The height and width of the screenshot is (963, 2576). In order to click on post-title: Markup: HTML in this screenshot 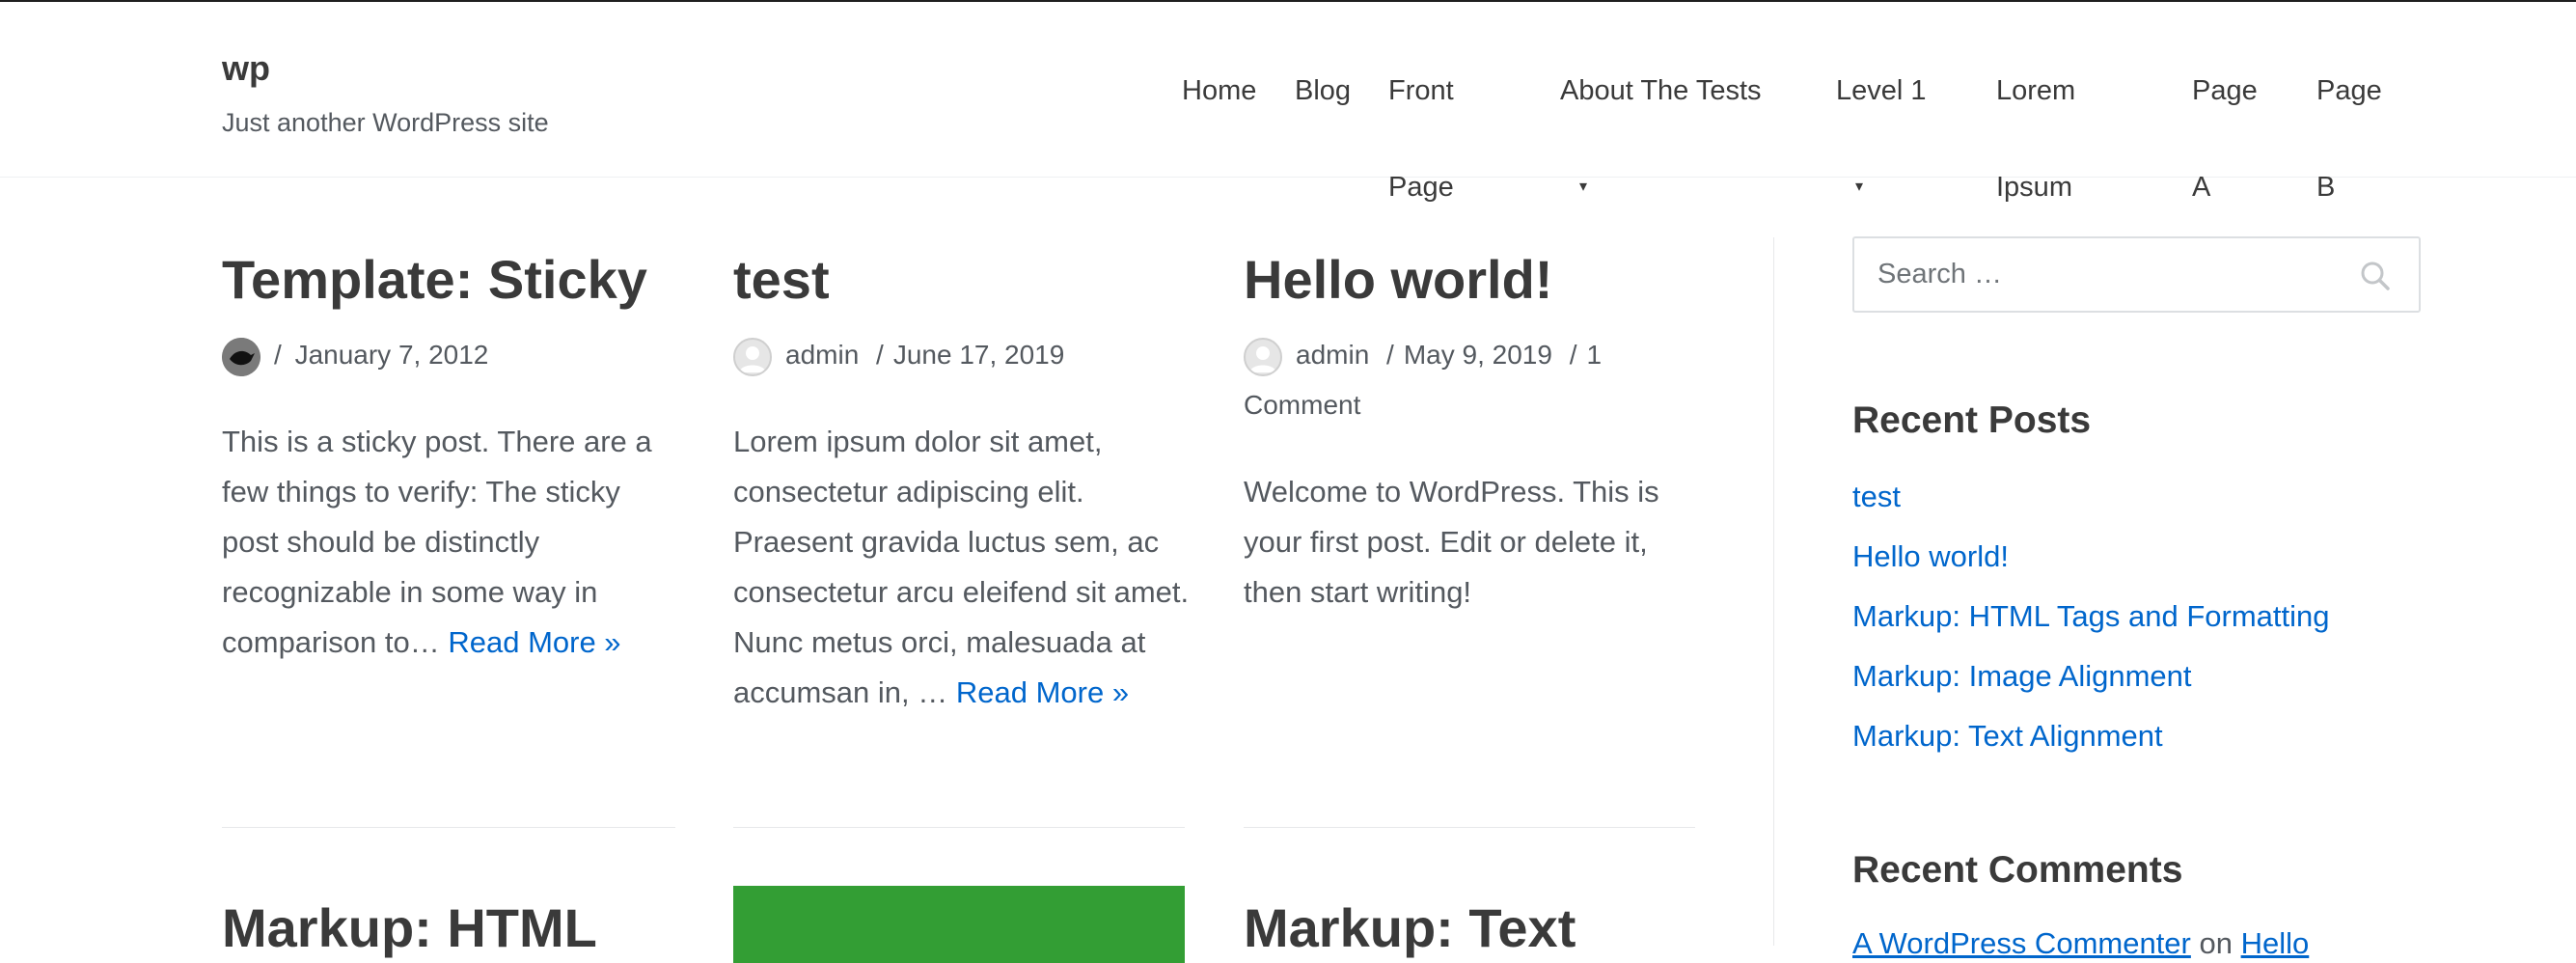, I will do `click(448, 928)`.